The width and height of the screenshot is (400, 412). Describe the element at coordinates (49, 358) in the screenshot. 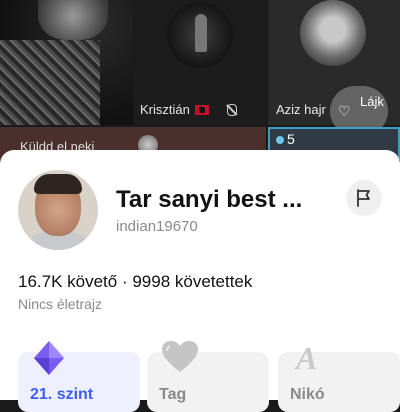

I see `diamond-icon` at that location.